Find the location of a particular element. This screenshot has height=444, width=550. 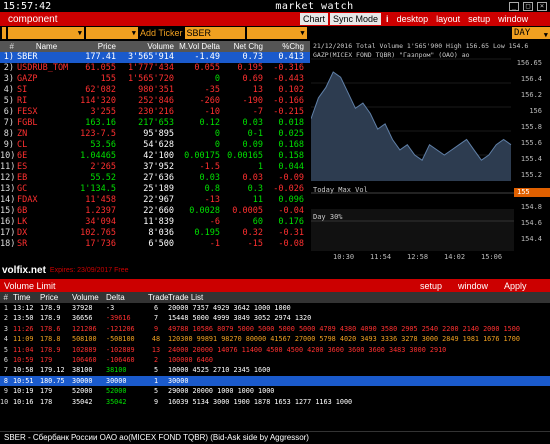

vl-header-trade: Trade is located at coordinates (158, 297).